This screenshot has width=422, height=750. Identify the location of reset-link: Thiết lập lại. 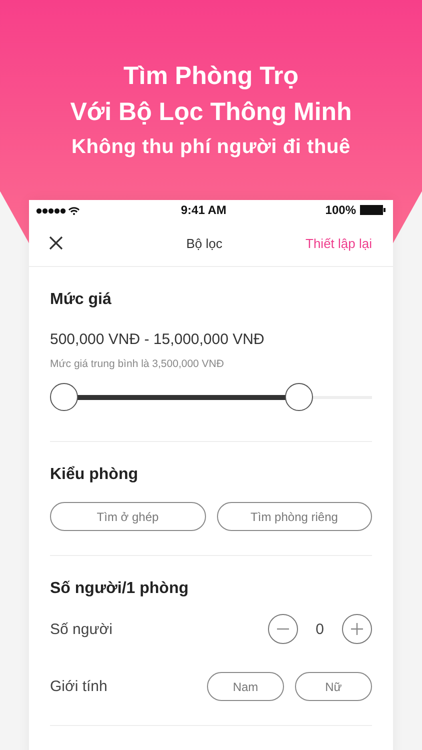
(339, 243).